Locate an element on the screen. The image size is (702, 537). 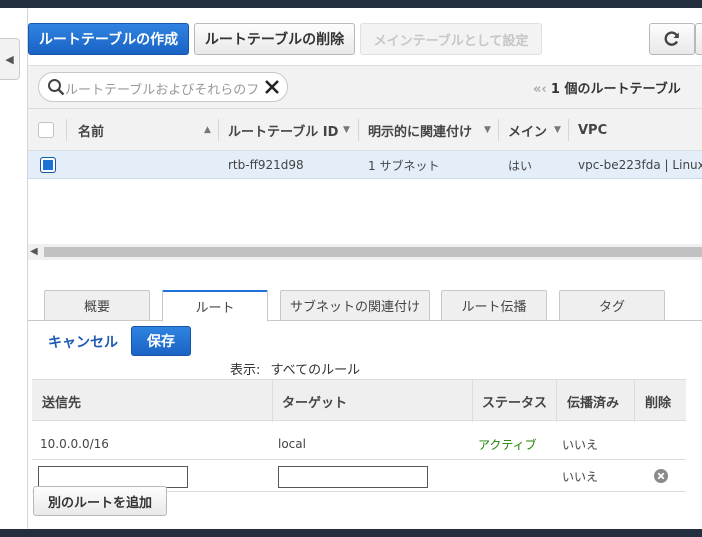
set-as-main-table-button: メインテーブルとして設定 is located at coordinates (451, 39).